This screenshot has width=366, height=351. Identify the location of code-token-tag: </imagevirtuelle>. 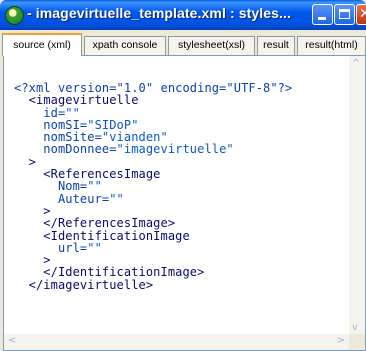
(84, 284).